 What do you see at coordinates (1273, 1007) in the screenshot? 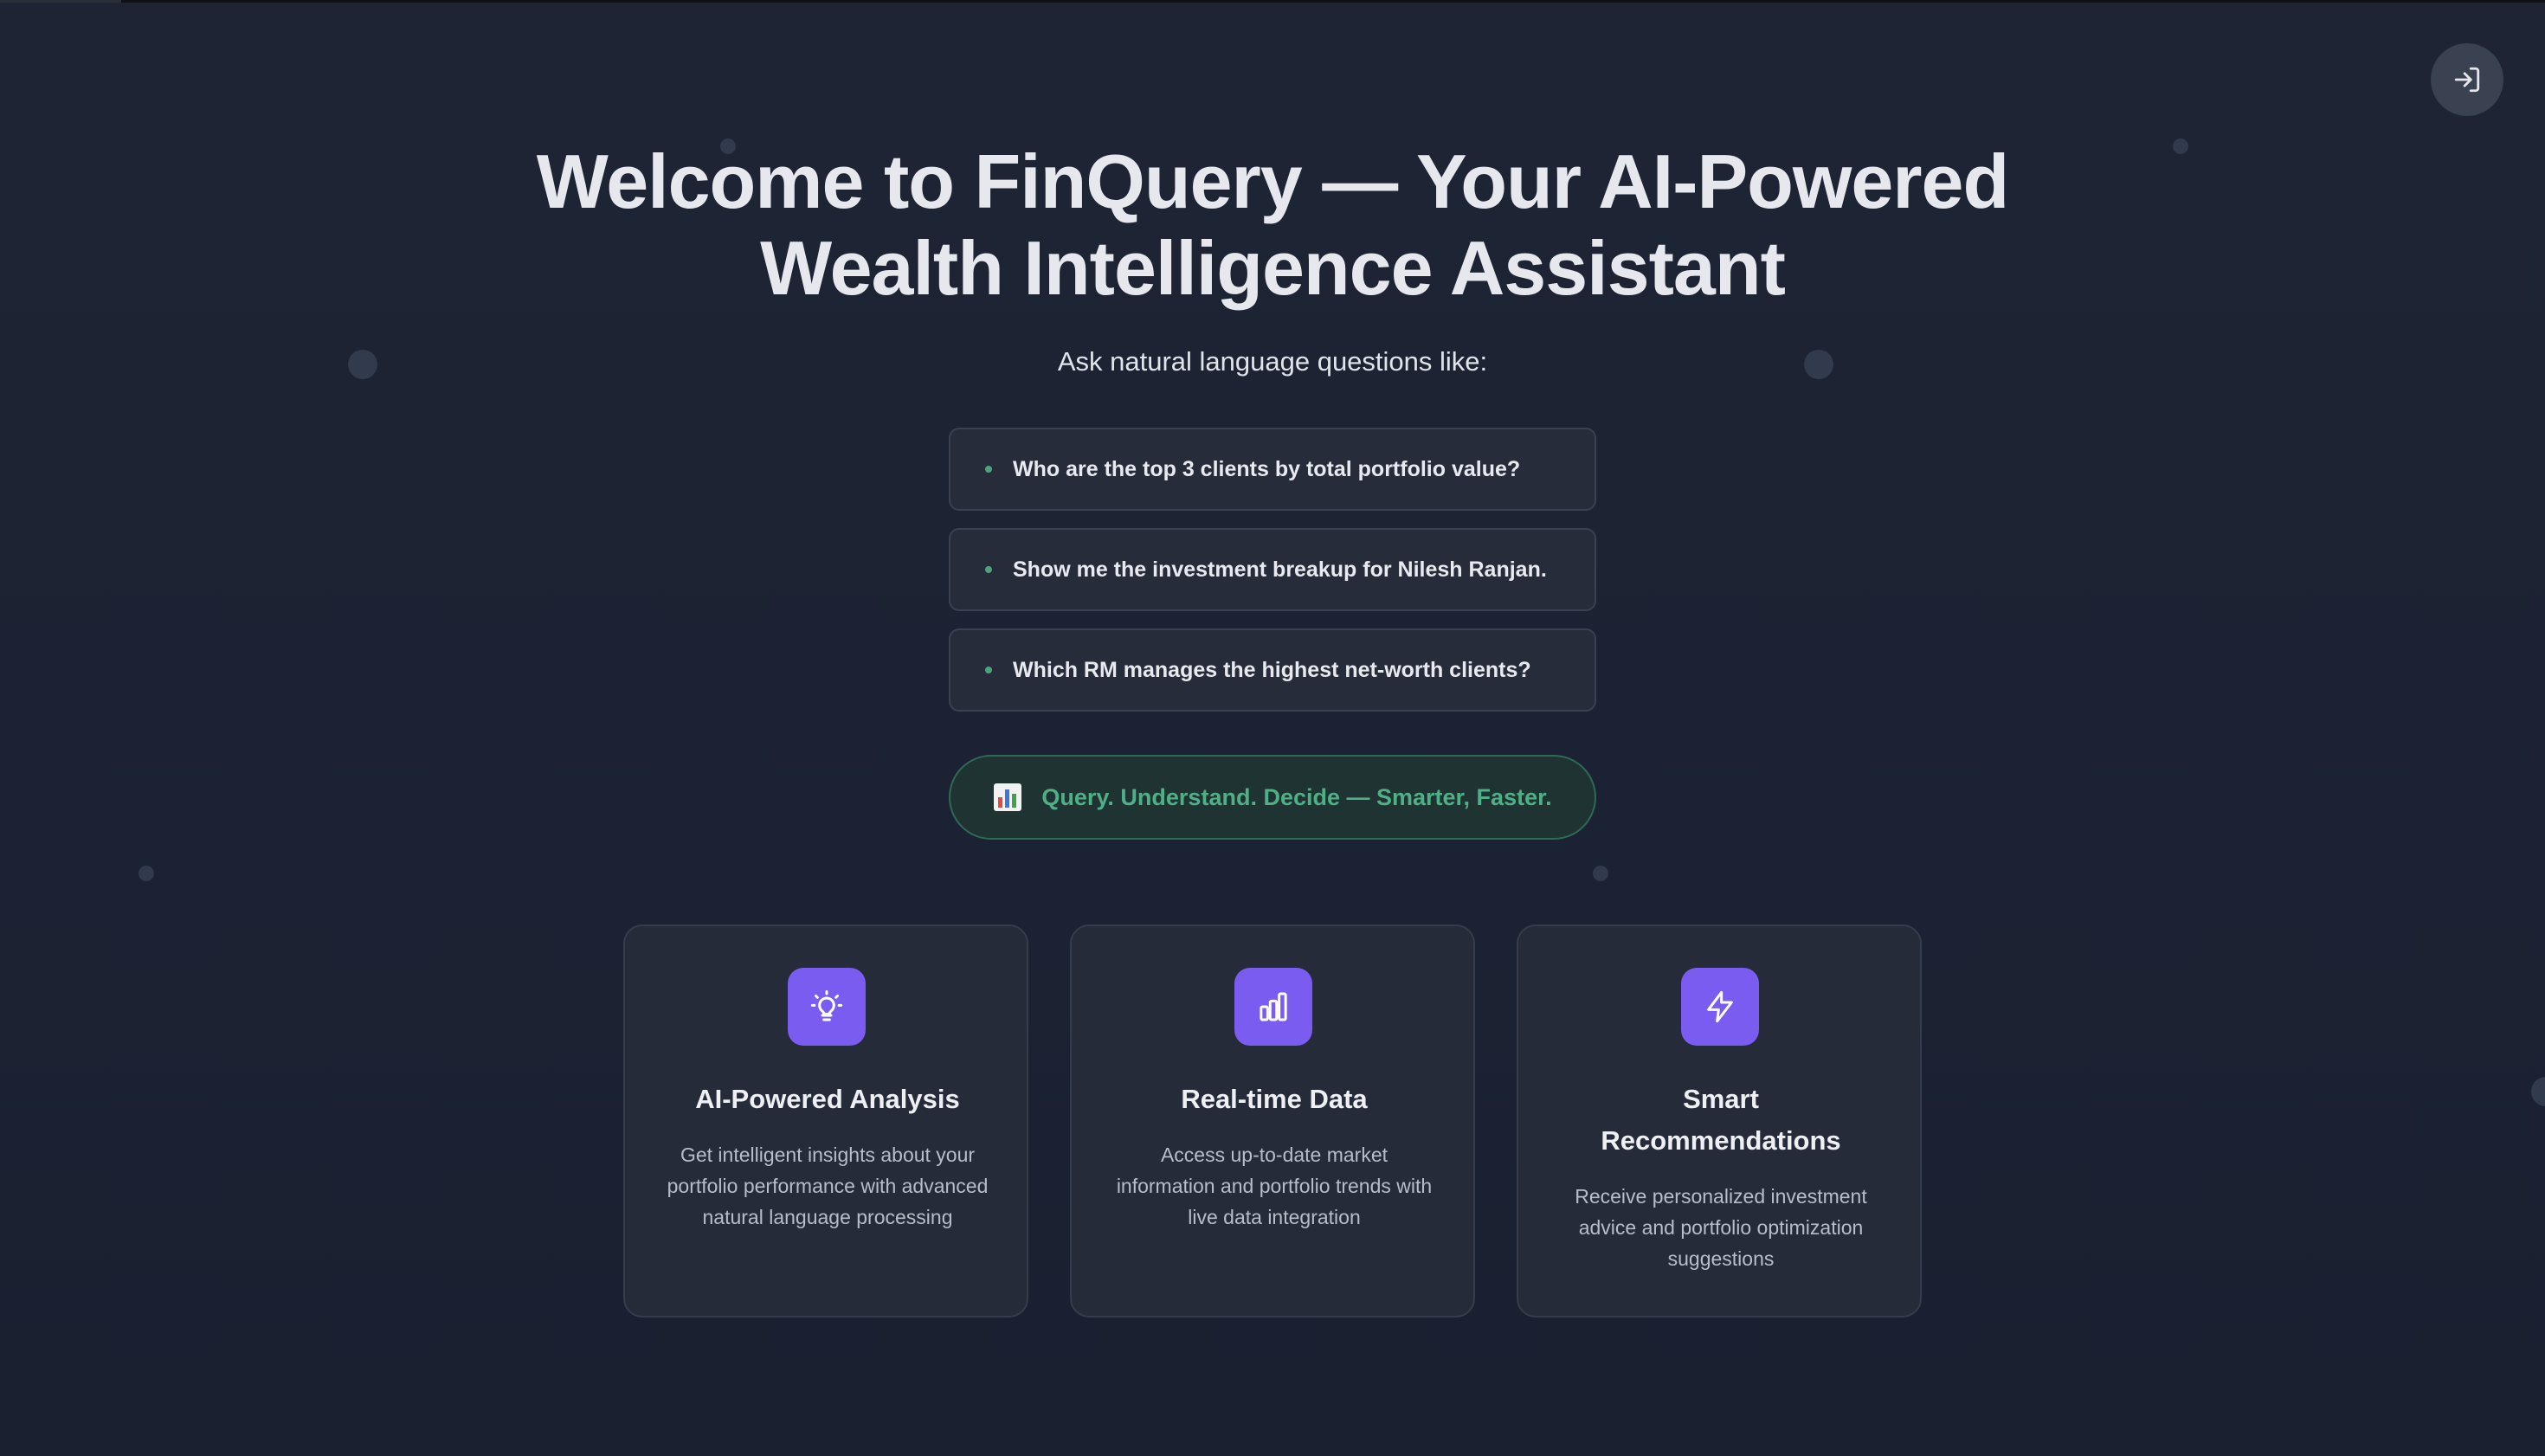
I see `bar-chart-icon` at bounding box center [1273, 1007].